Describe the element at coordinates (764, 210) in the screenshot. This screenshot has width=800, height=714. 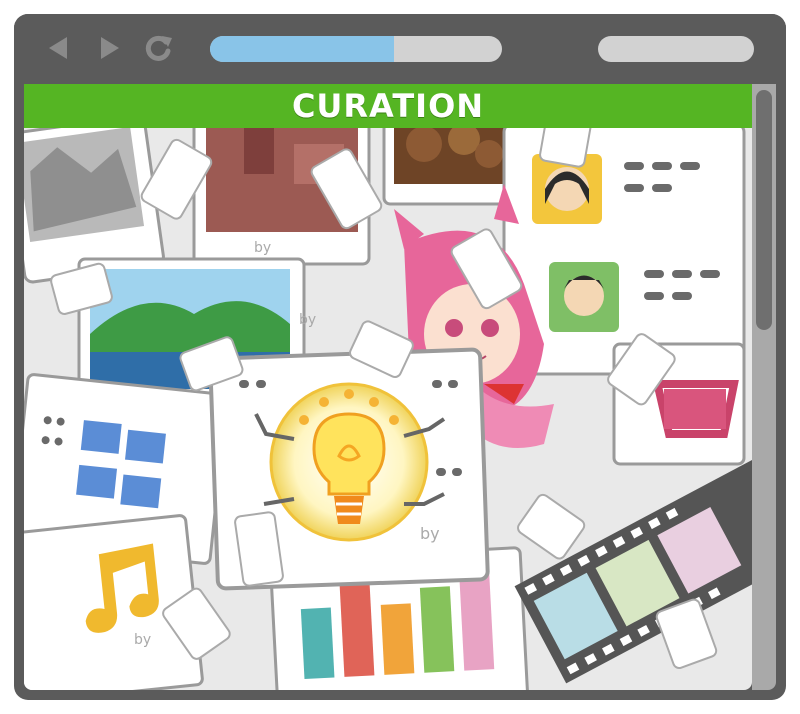
I see `scrollbar-thumb` at that location.